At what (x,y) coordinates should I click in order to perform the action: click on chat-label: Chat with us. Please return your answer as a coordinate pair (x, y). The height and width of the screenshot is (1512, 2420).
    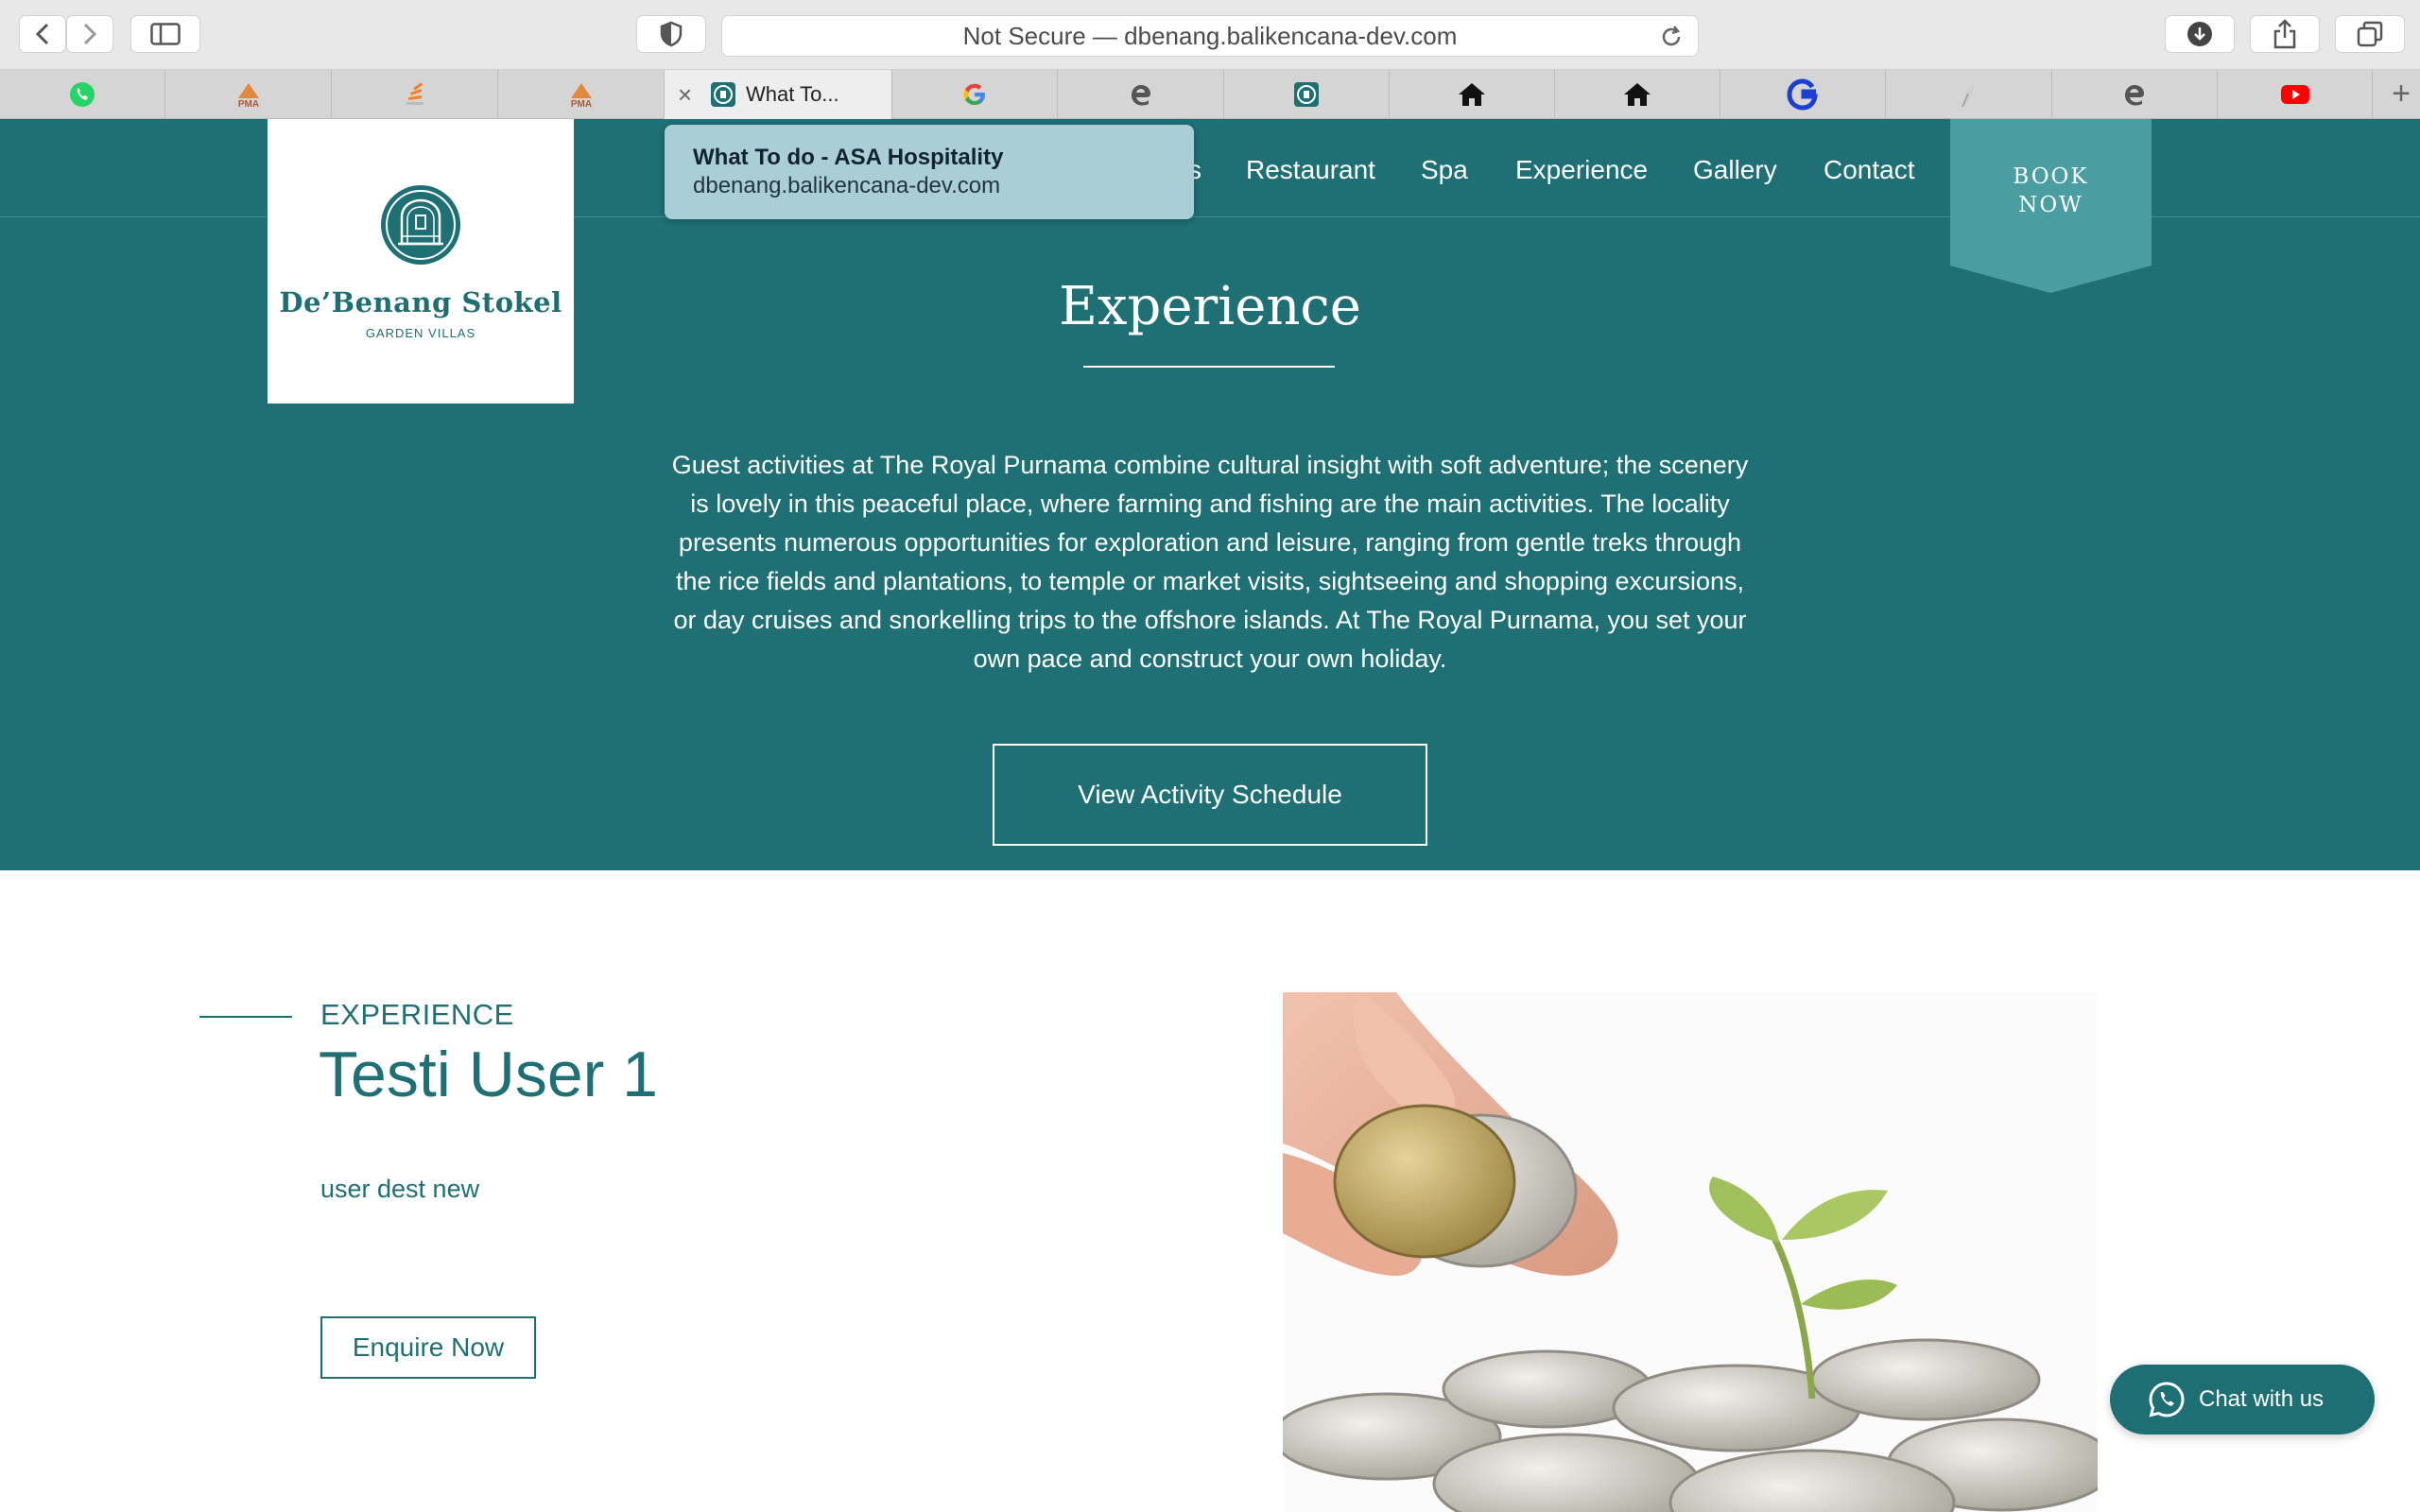
    Looking at the image, I should click on (2262, 1399).